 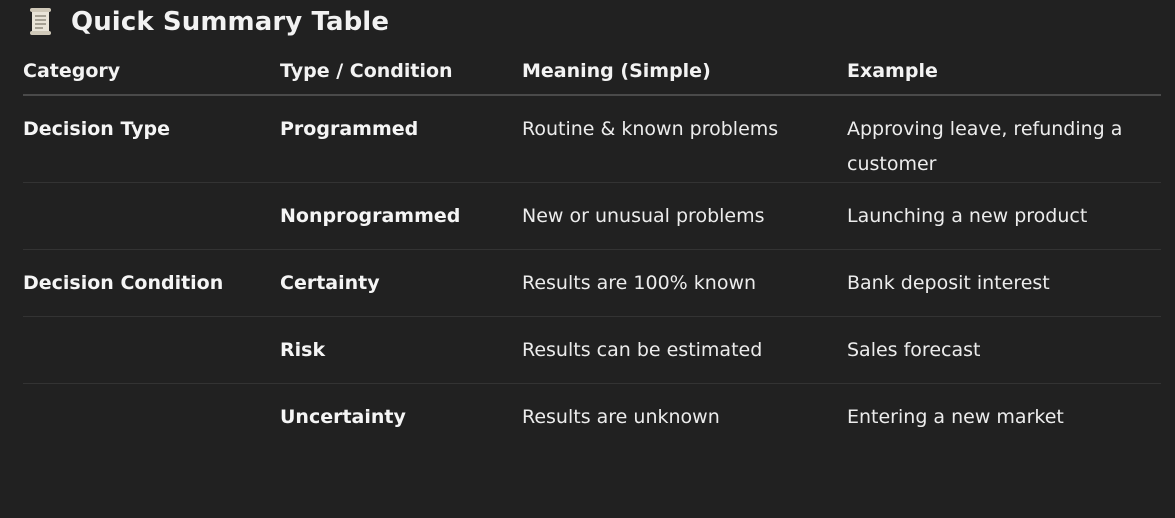 I want to click on scroll-icon, so click(x=41, y=22).